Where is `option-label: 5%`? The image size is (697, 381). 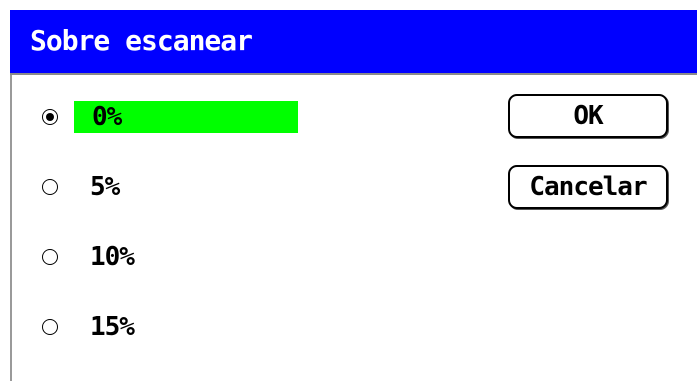 option-label: 5% is located at coordinates (105, 187).